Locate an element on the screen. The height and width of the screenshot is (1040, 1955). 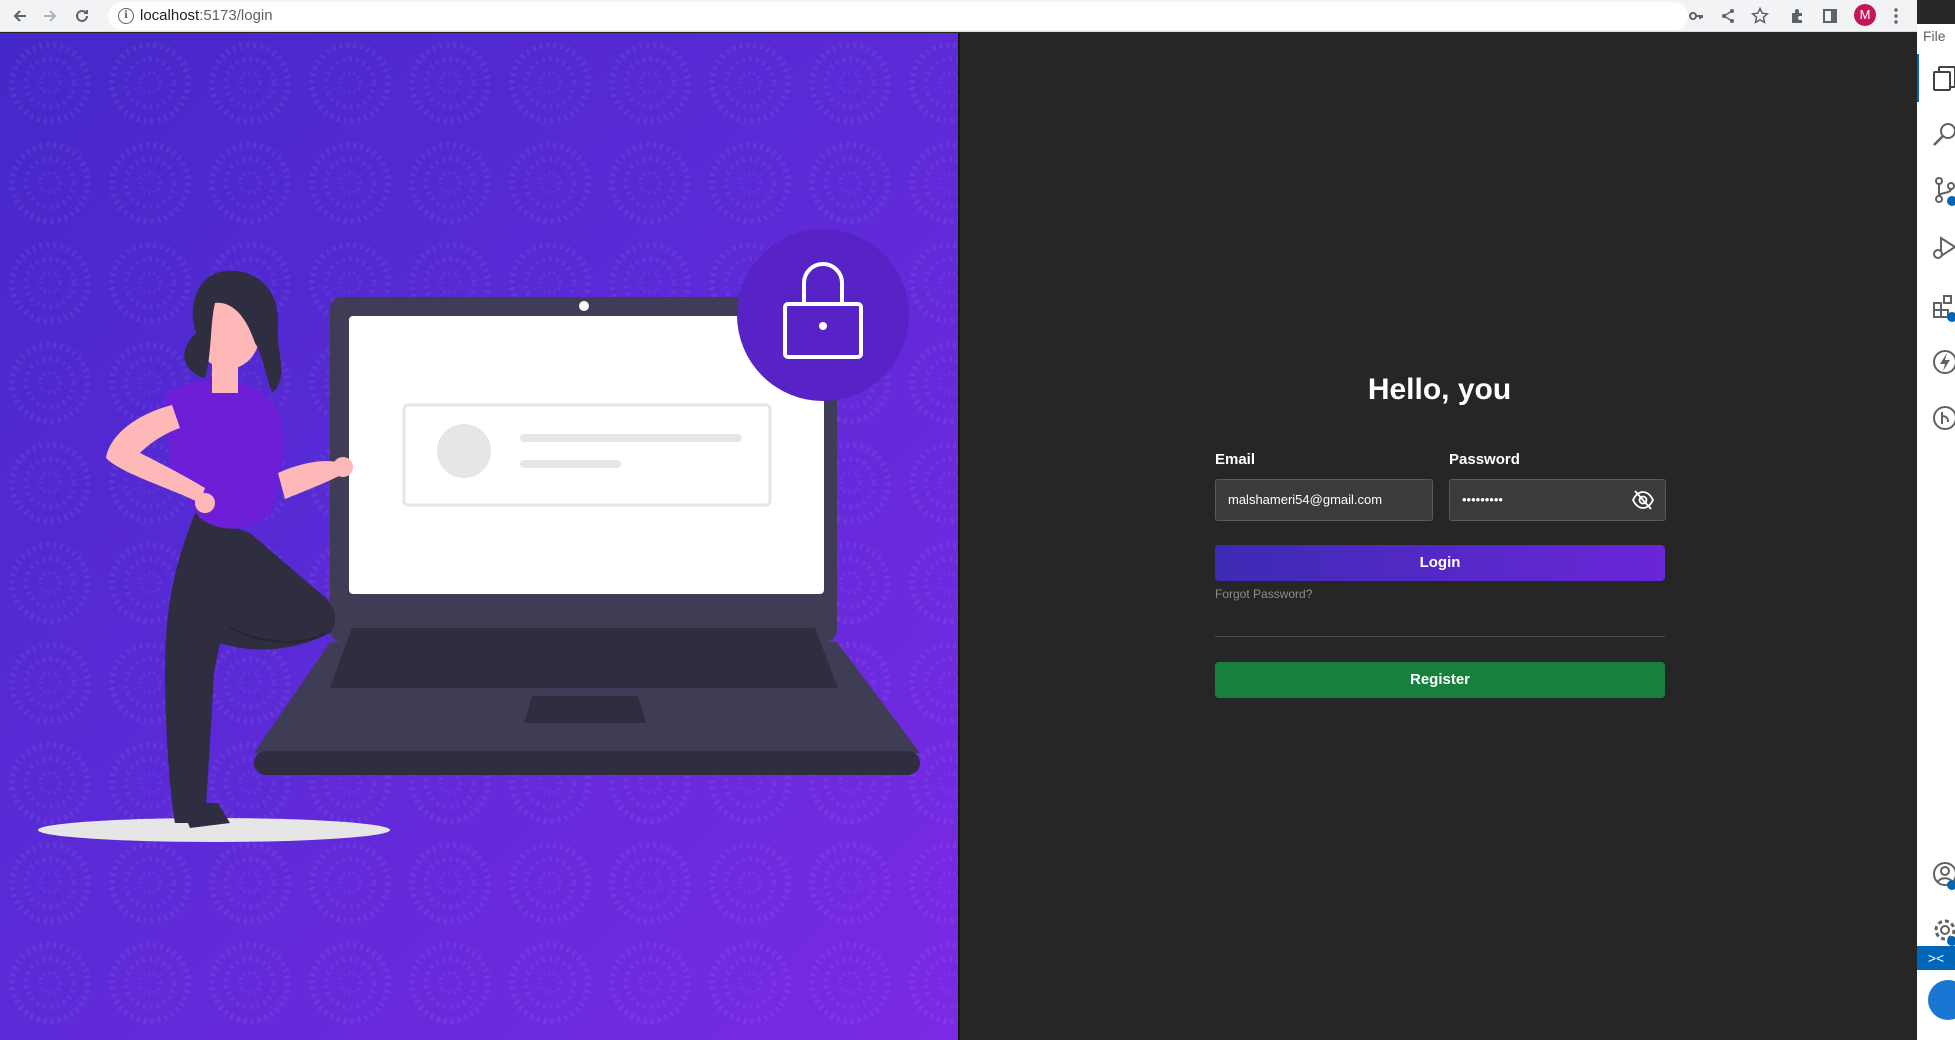
run-debug-icon is located at coordinates (1943, 248).